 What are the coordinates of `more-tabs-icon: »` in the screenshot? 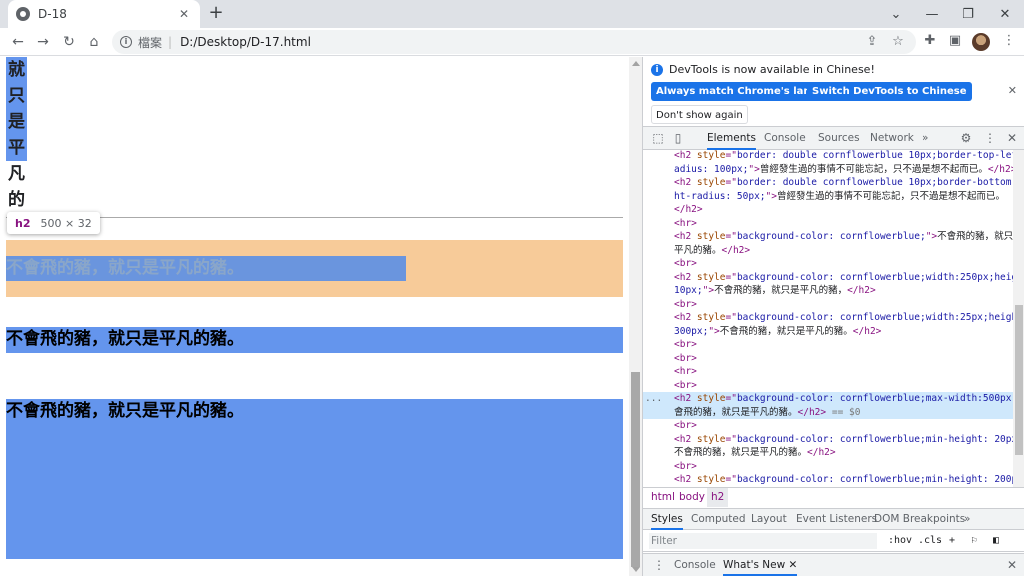 It's located at (925, 138).